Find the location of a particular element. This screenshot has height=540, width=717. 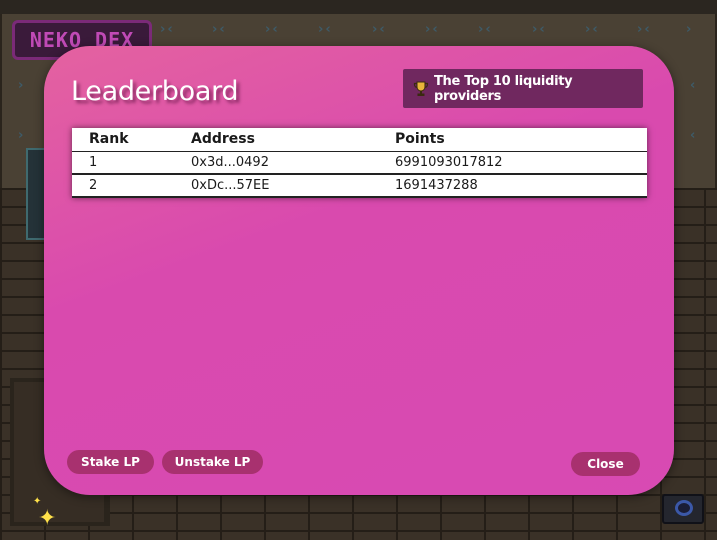

stake-lp-button: Stake LP is located at coordinates (110, 462).